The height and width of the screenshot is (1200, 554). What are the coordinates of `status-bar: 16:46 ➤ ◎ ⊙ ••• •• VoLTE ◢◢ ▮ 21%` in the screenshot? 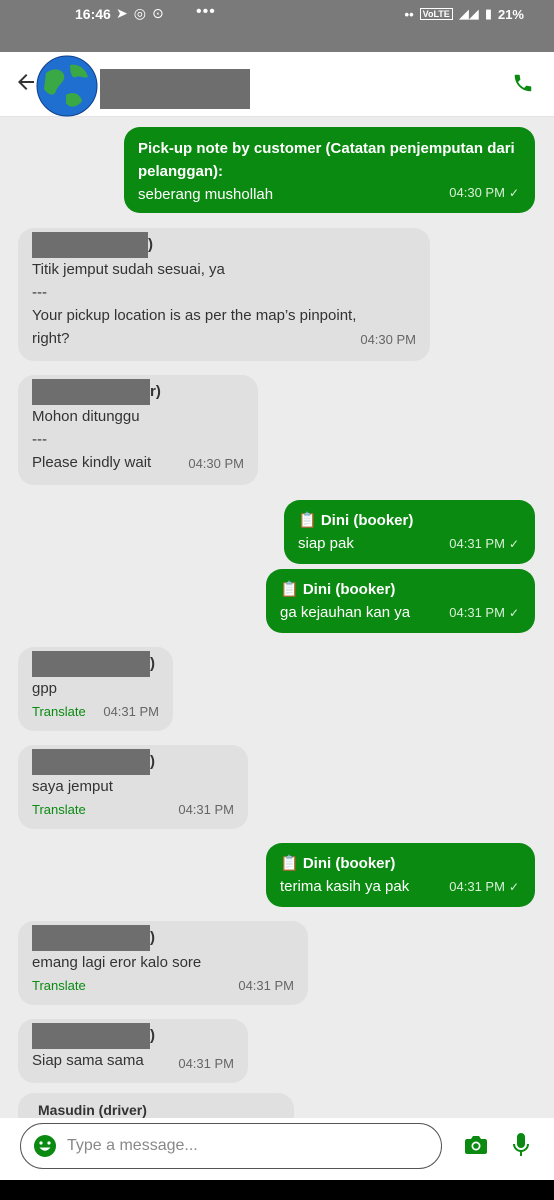 It's located at (277, 26).